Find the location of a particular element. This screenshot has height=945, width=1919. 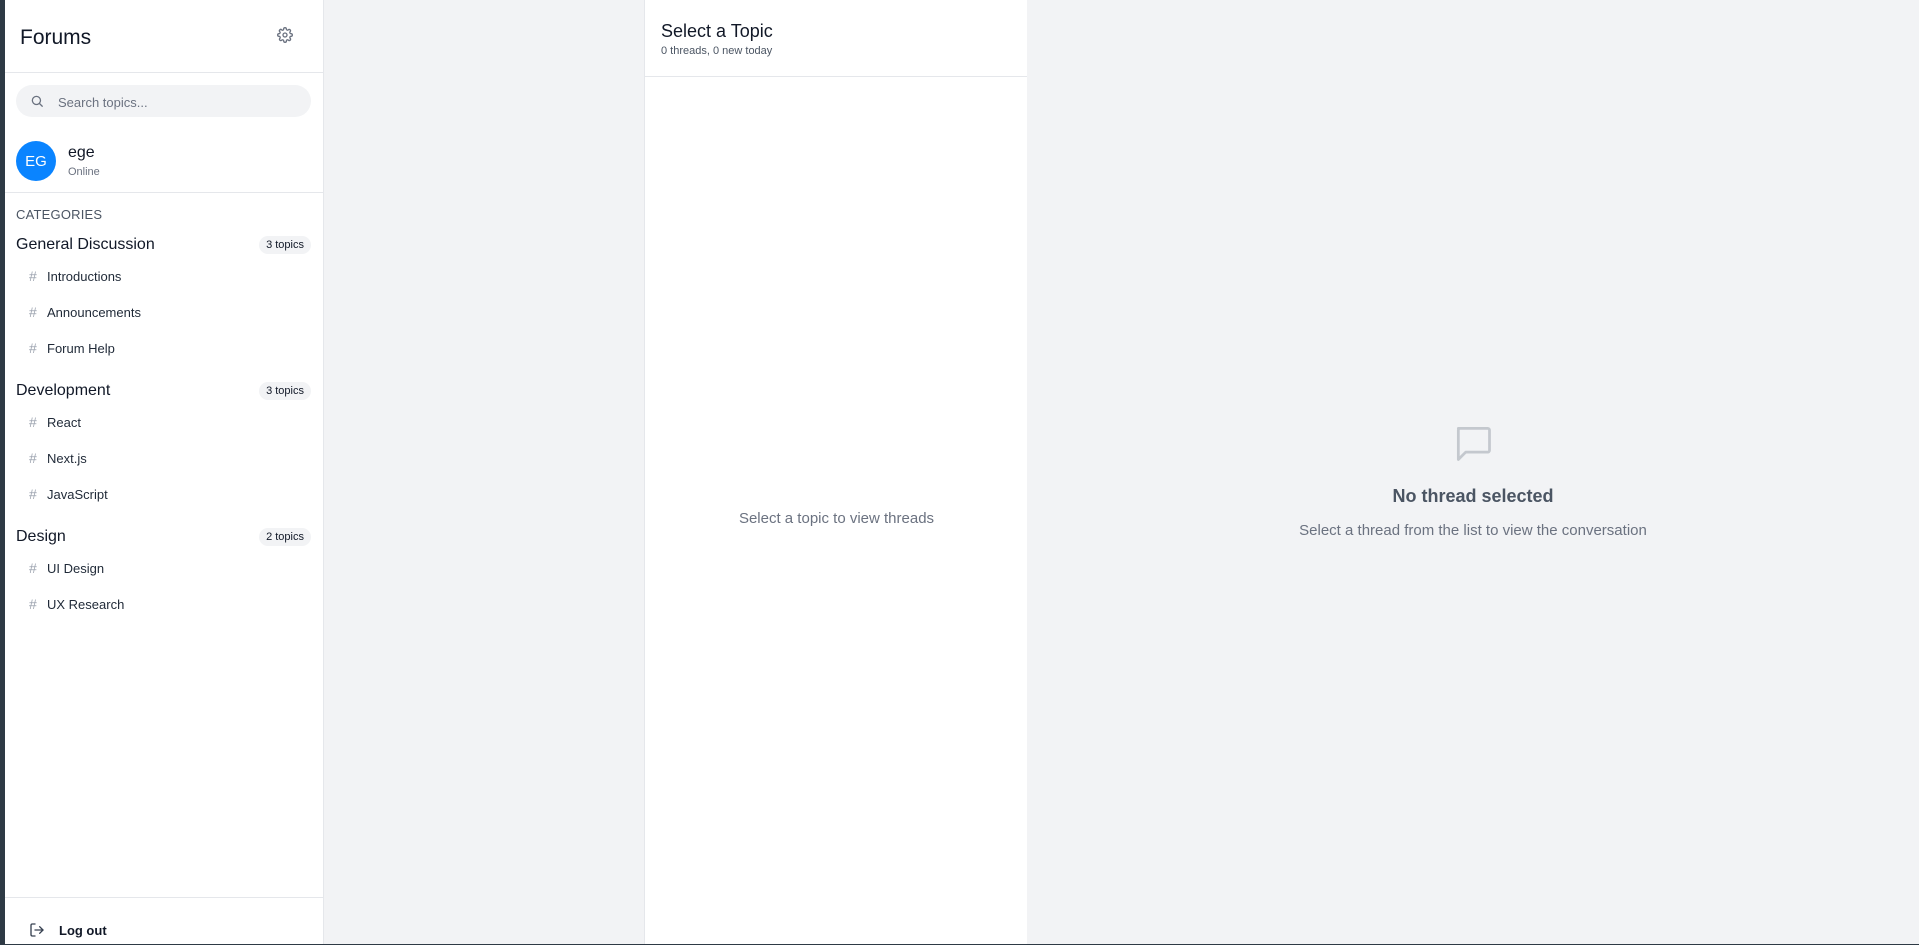

topic-item-announcements: # Announcements is located at coordinates (164, 314).